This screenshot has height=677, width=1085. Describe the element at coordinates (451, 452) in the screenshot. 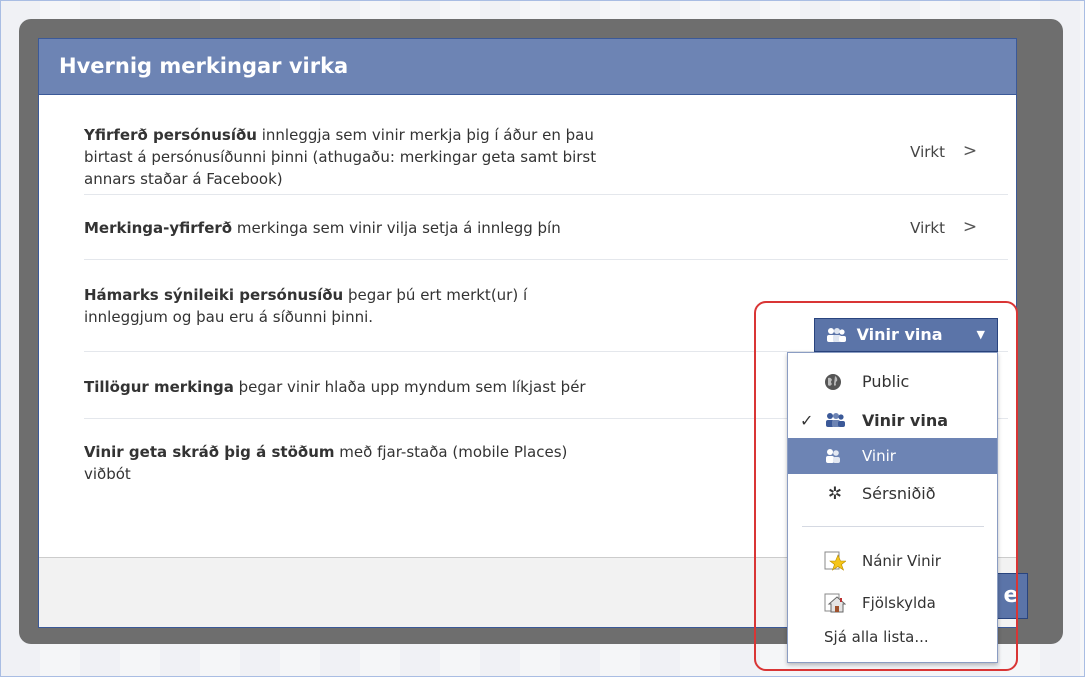

I see `setting-description: með fjar-staða (mobile Places)` at that location.